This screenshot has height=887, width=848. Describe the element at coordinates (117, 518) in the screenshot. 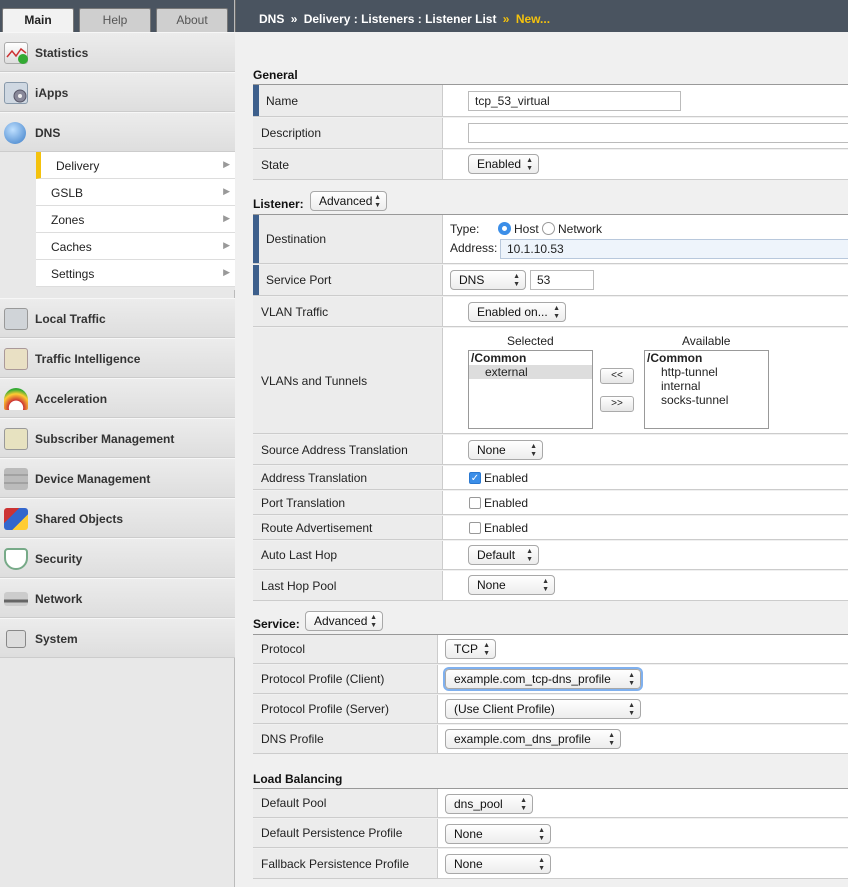

I see `nav-shared-objects: Shared Objects` at that location.